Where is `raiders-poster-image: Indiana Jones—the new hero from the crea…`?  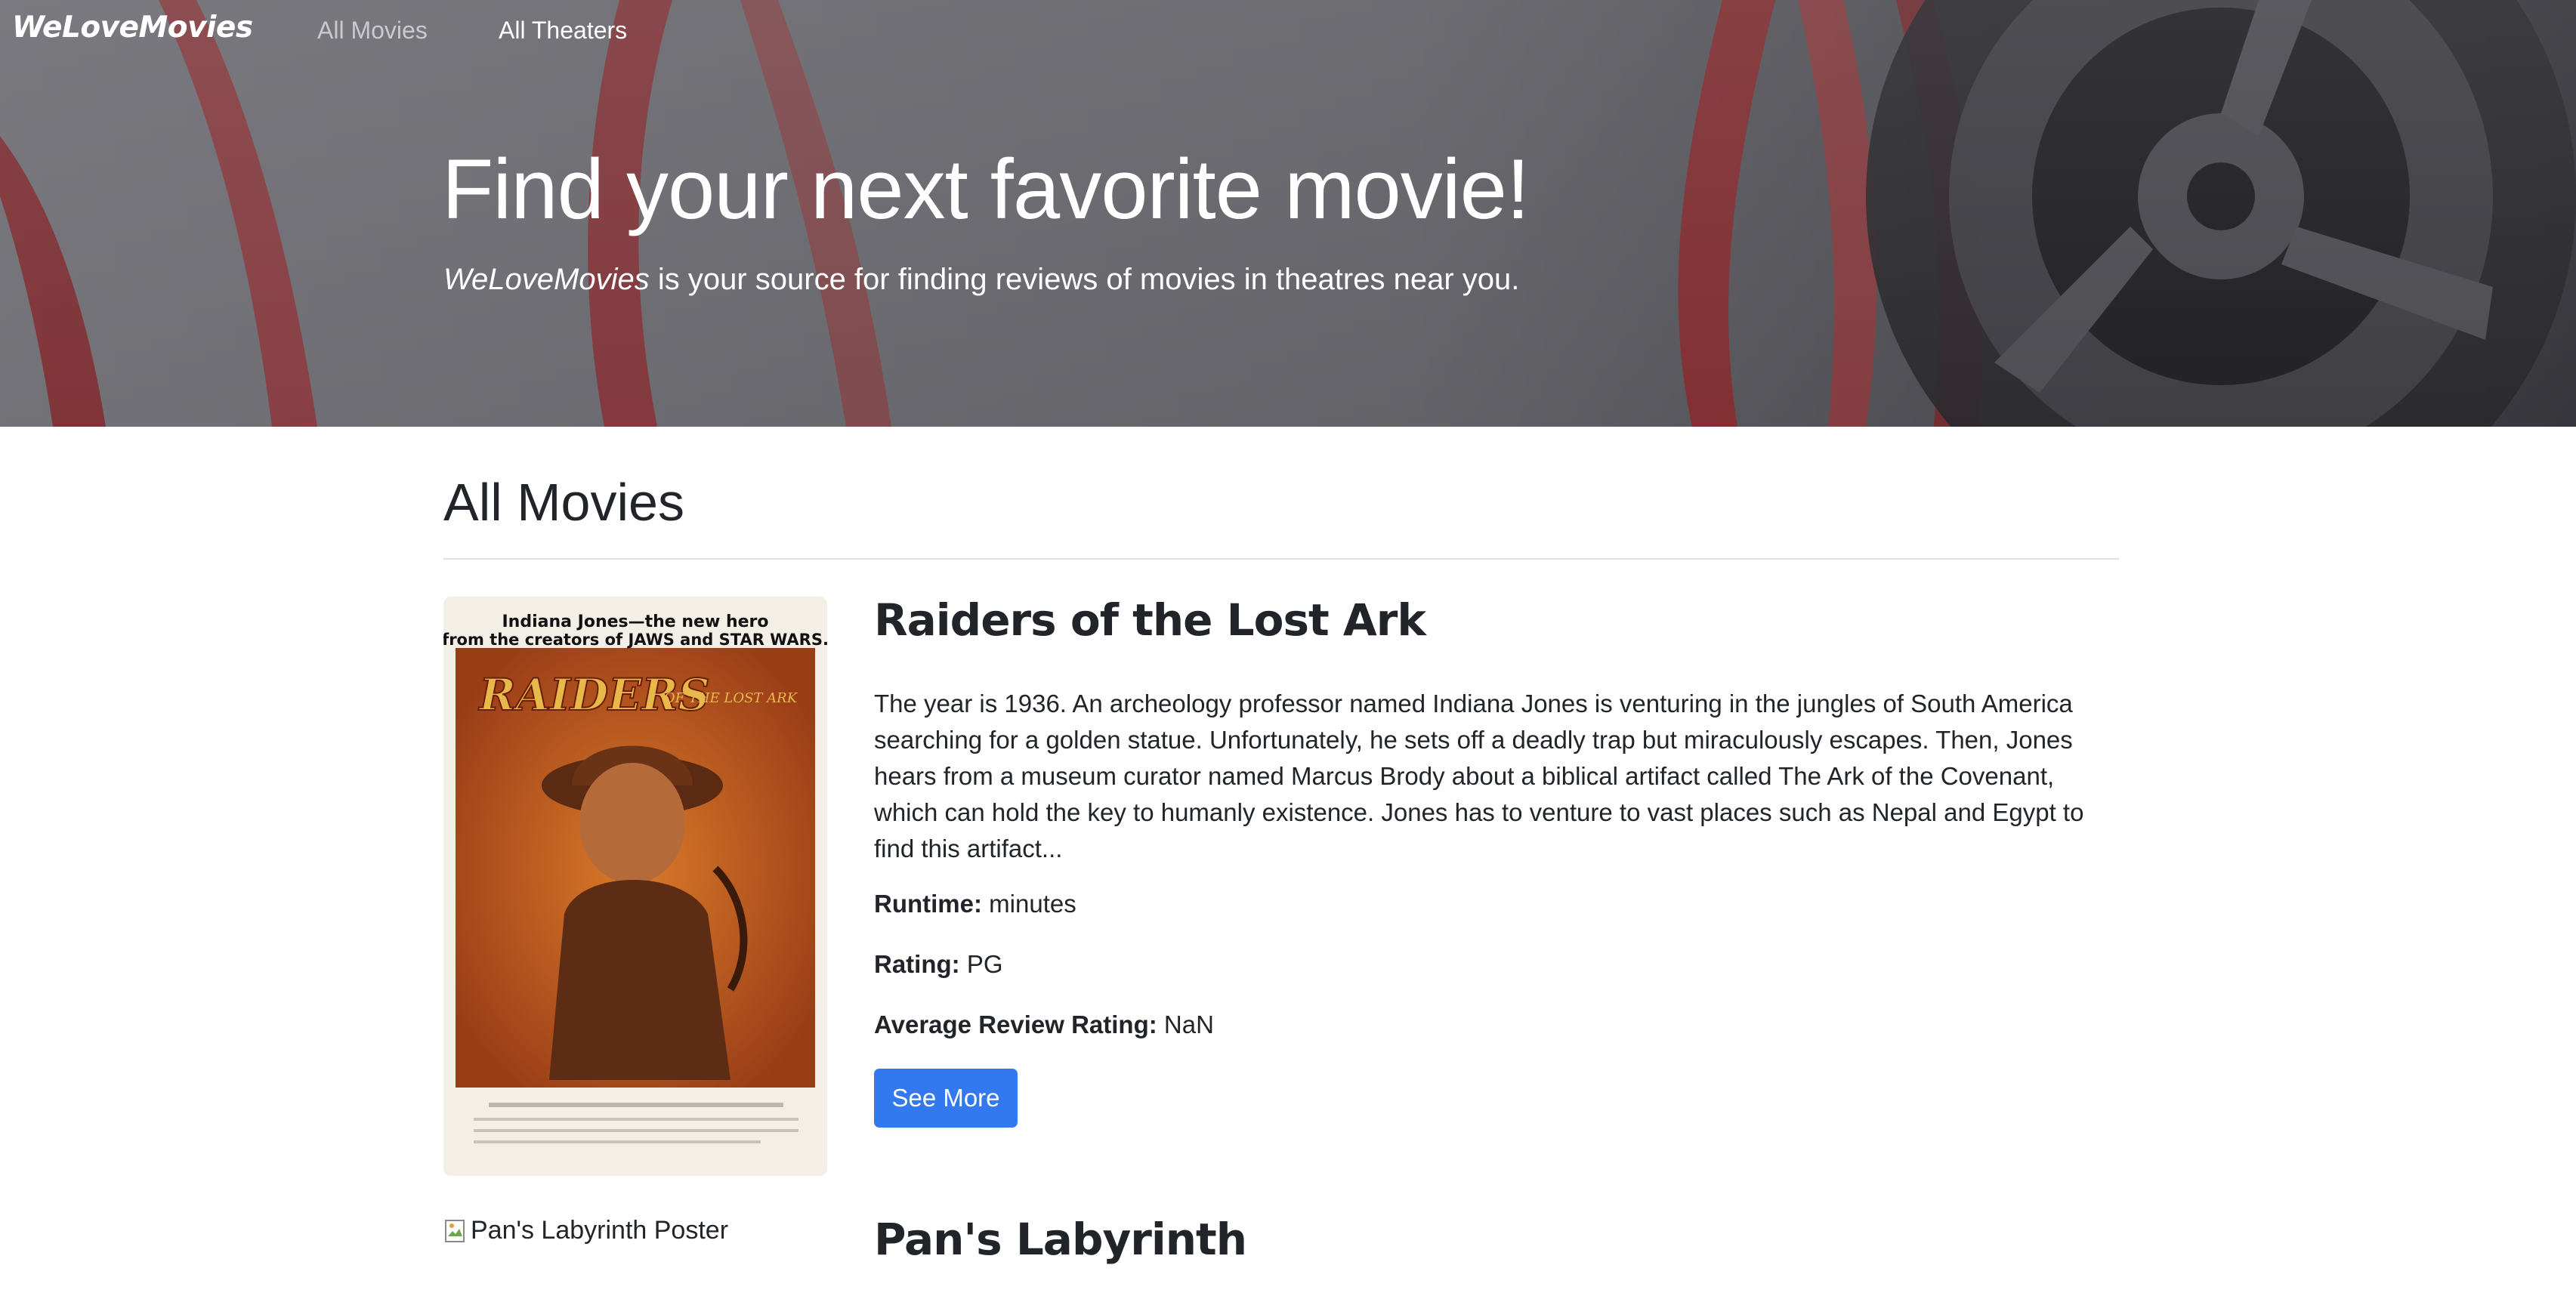
raiders-poster-image: Indiana Jones—the new hero from the crea… is located at coordinates (635, 886).